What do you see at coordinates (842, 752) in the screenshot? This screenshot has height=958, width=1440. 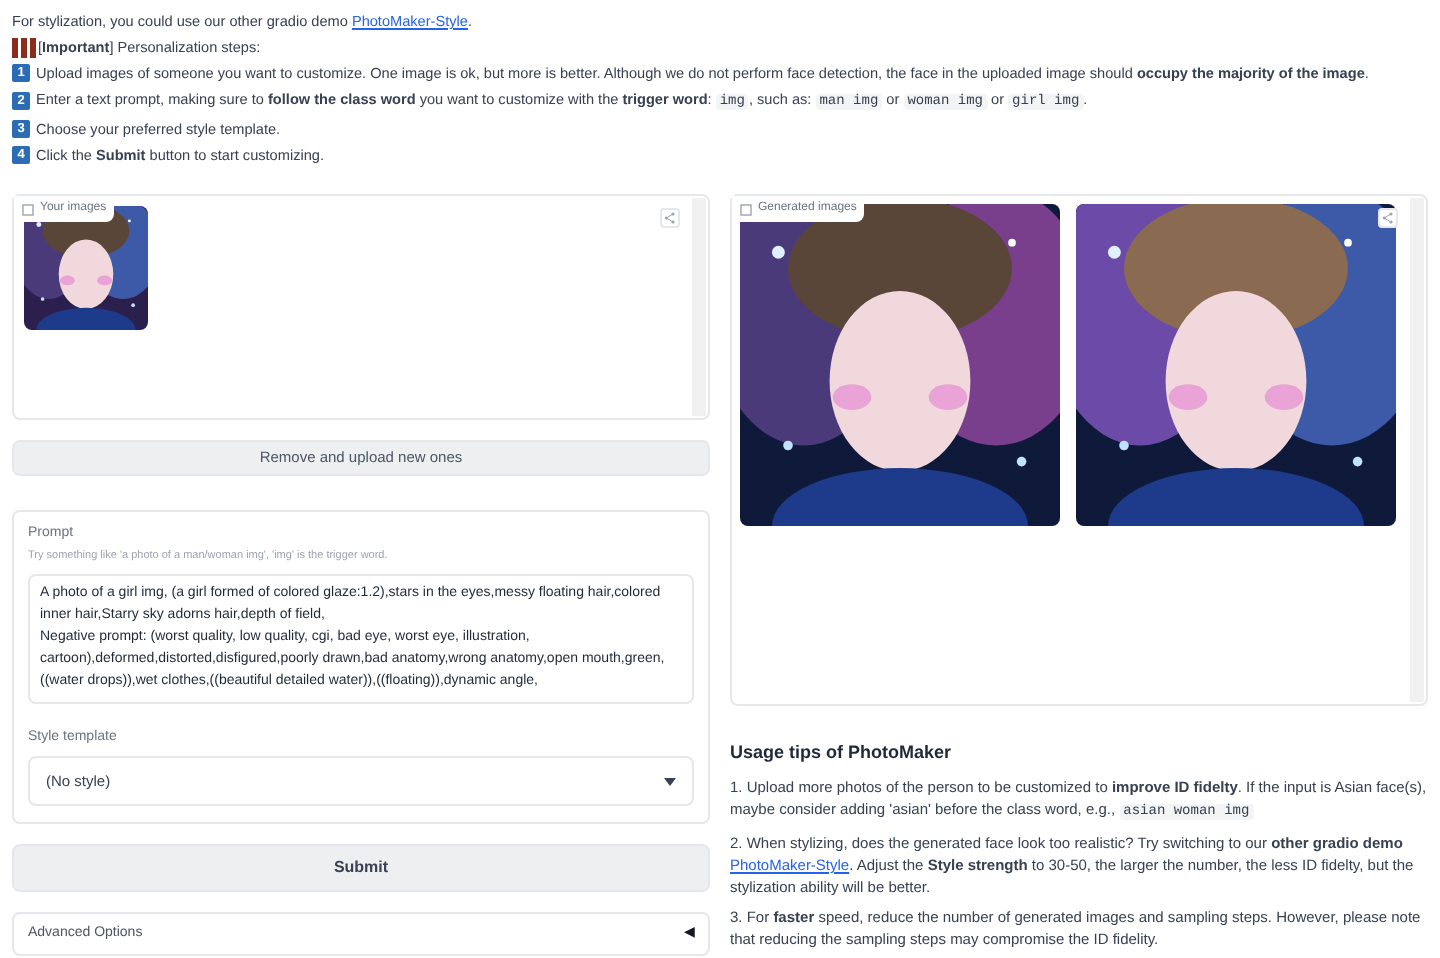 I see `usage-tips-title: Usage tips of PhotoMaker` at bounding box center [842, 752].